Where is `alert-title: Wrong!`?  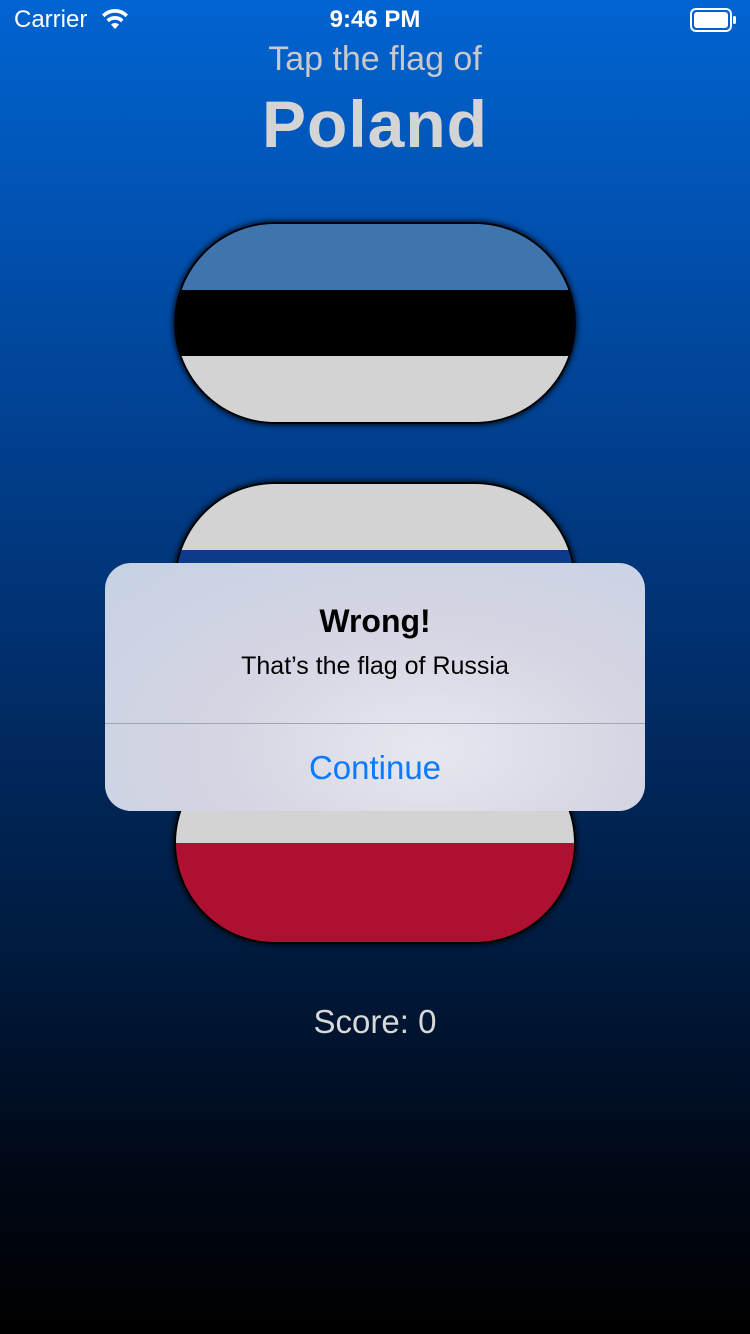
alert-title: Wrong! is located at coordinates (375, 621).